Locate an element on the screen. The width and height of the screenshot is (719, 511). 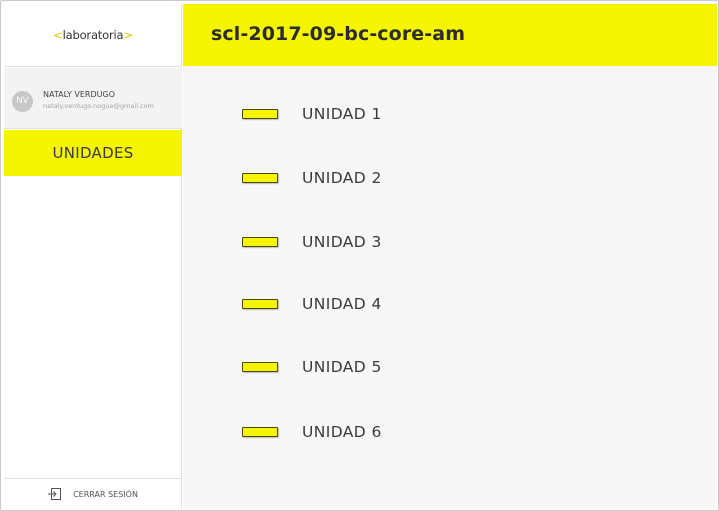
user-name: NATALY VERDUGO is located at coordinates (79, 94).